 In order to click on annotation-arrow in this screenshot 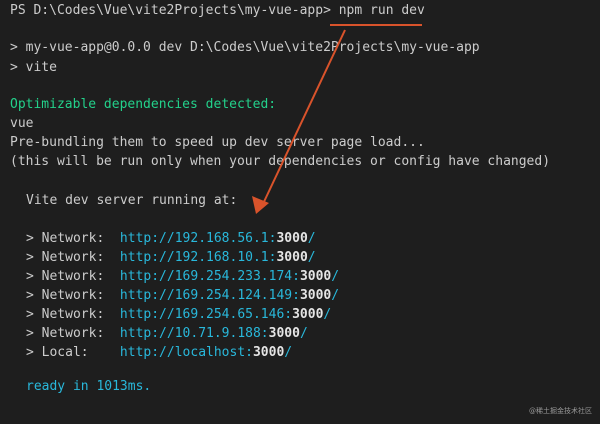, I will do `click(299, 121)`.